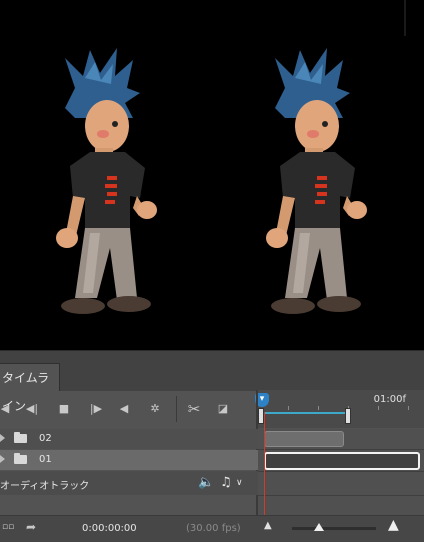  Describe the element at coordinates (305, 418) in the screenshot. I see `work-area-bar` at that location.